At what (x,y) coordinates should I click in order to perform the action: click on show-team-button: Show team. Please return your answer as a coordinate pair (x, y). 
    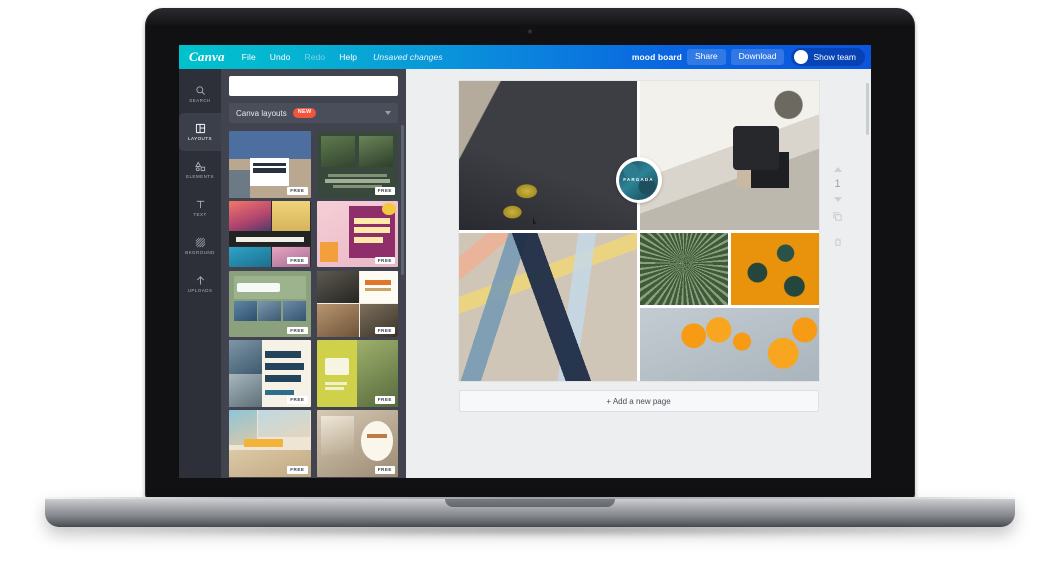
    Looking at the image, I should click on (828, 57).